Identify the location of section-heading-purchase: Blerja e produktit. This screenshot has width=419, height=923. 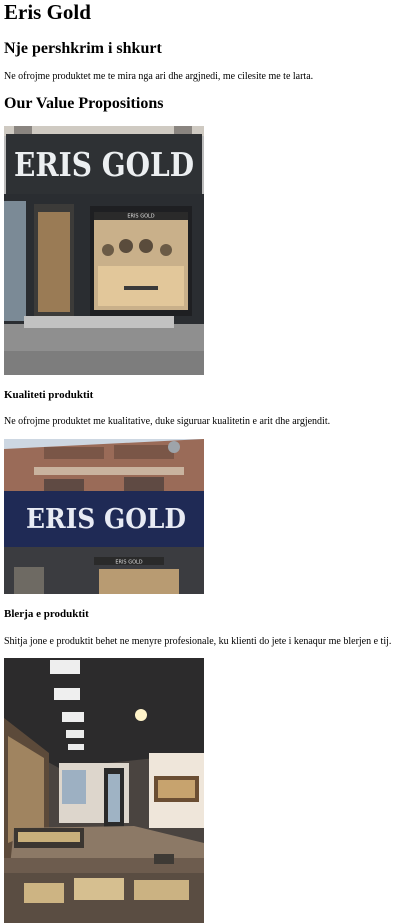
(46, 614).